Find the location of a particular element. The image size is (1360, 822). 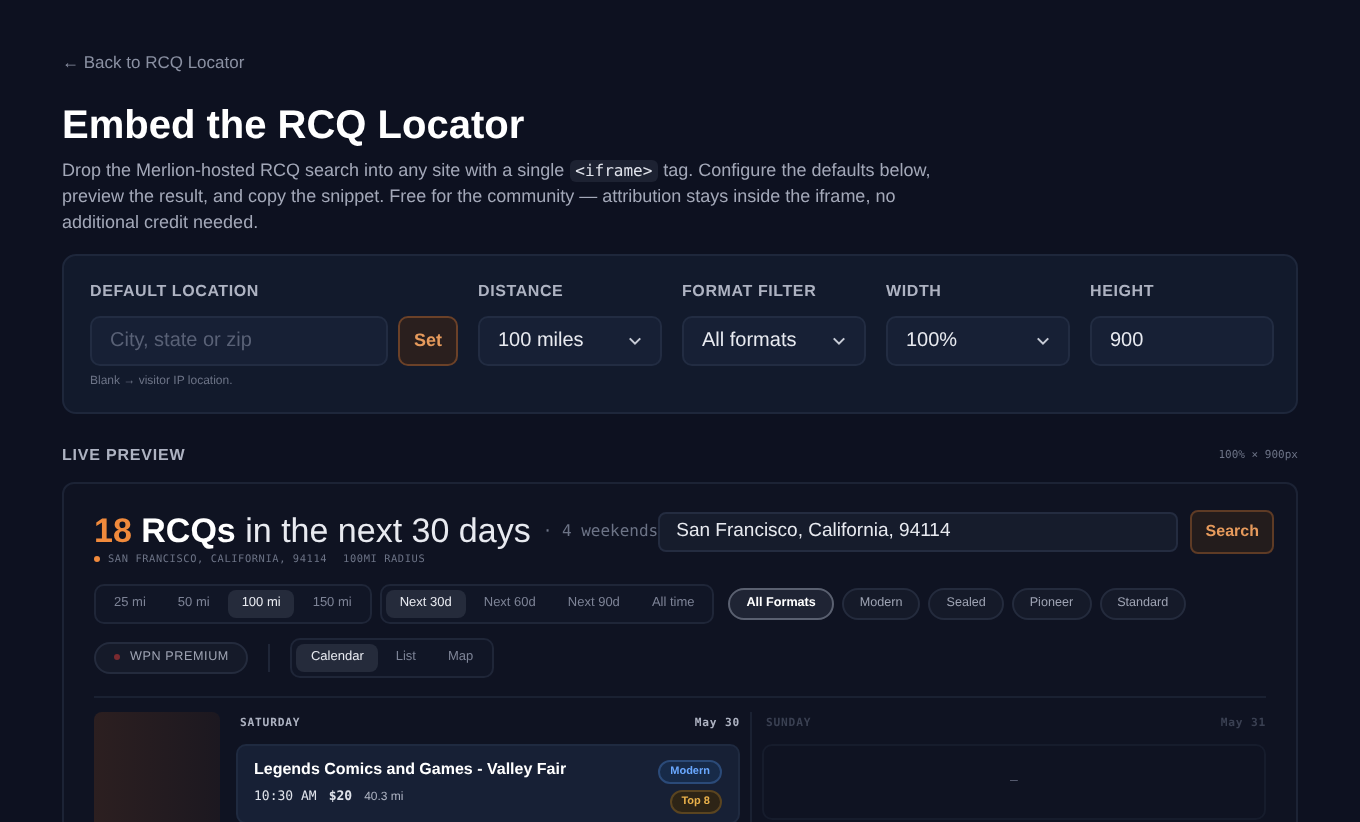

set-button: Set is located at coordinates (428, 340).